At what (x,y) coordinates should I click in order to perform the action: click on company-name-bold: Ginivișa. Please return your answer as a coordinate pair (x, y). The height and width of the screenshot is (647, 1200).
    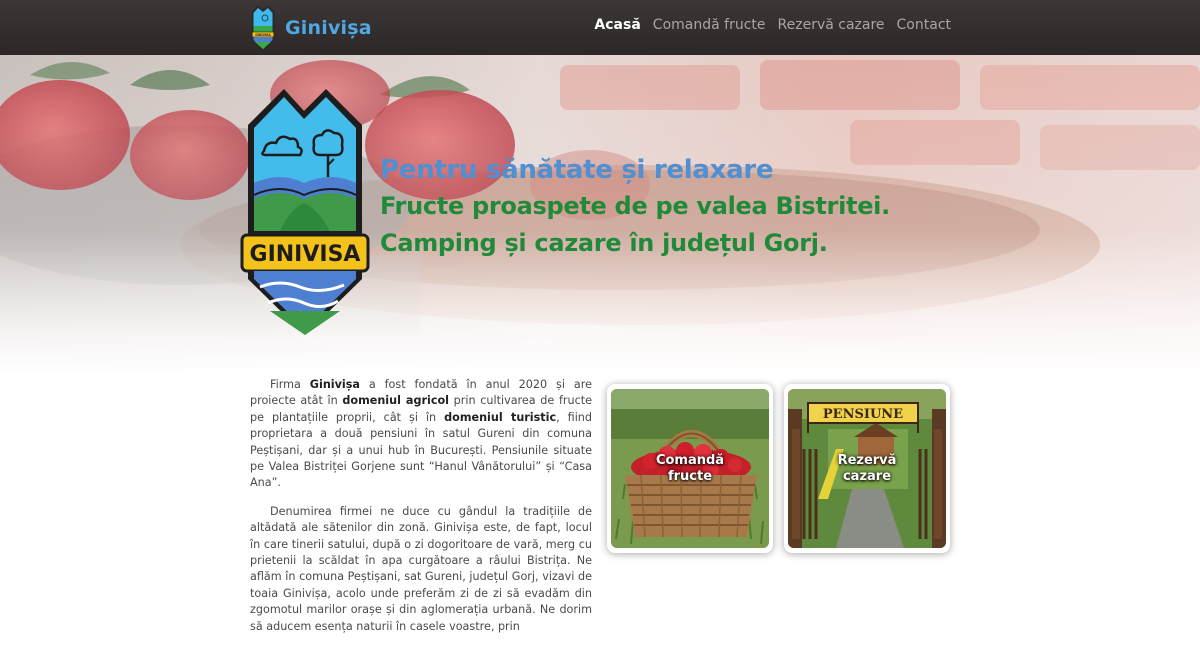
    Looking at the image, I should click on (334, 384).